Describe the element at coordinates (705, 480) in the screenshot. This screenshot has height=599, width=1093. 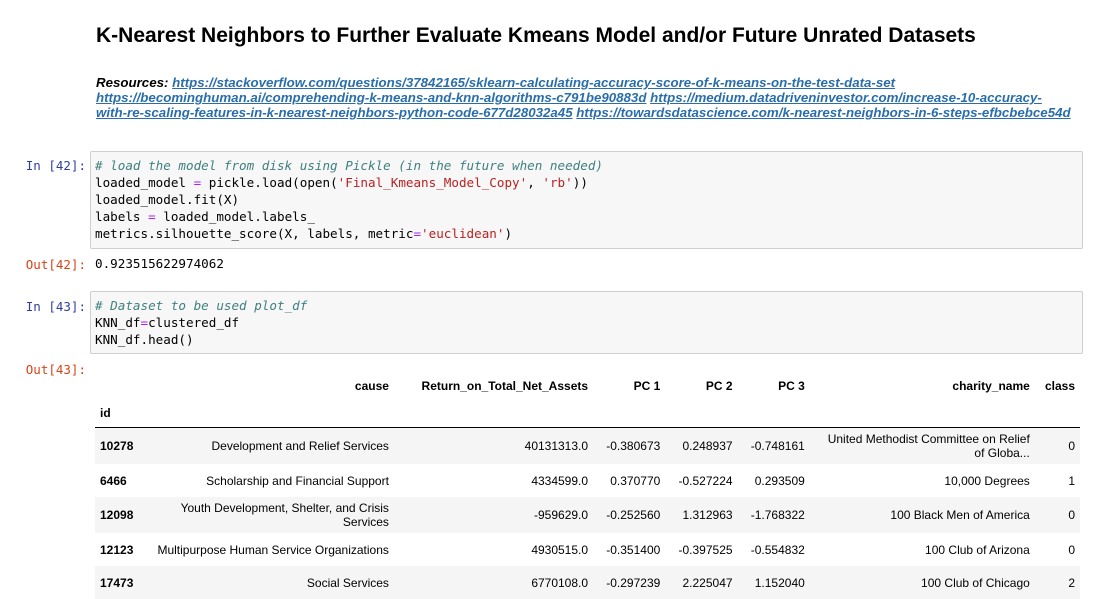
I see `table-cell: -0.527224` at that location.